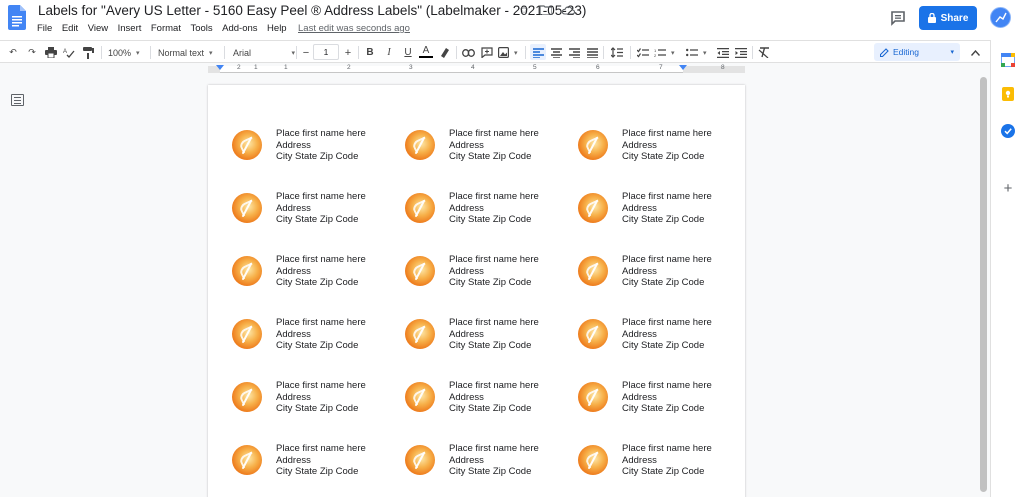 The width and height of the screenshot is (1024, 497). Describe the element at coordinates (166, 28) in the screenshot. I see `menu-format: Format` at that location.